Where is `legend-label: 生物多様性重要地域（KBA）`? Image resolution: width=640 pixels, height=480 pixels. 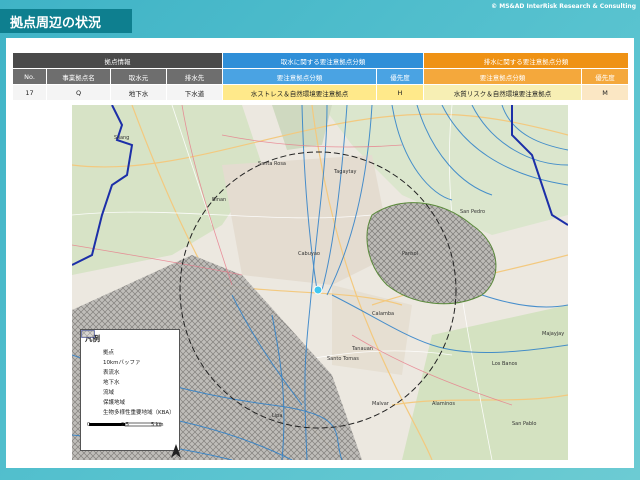
legend-label: 生物多様性重要地域（KBA） is located at coordinates (139, 413).